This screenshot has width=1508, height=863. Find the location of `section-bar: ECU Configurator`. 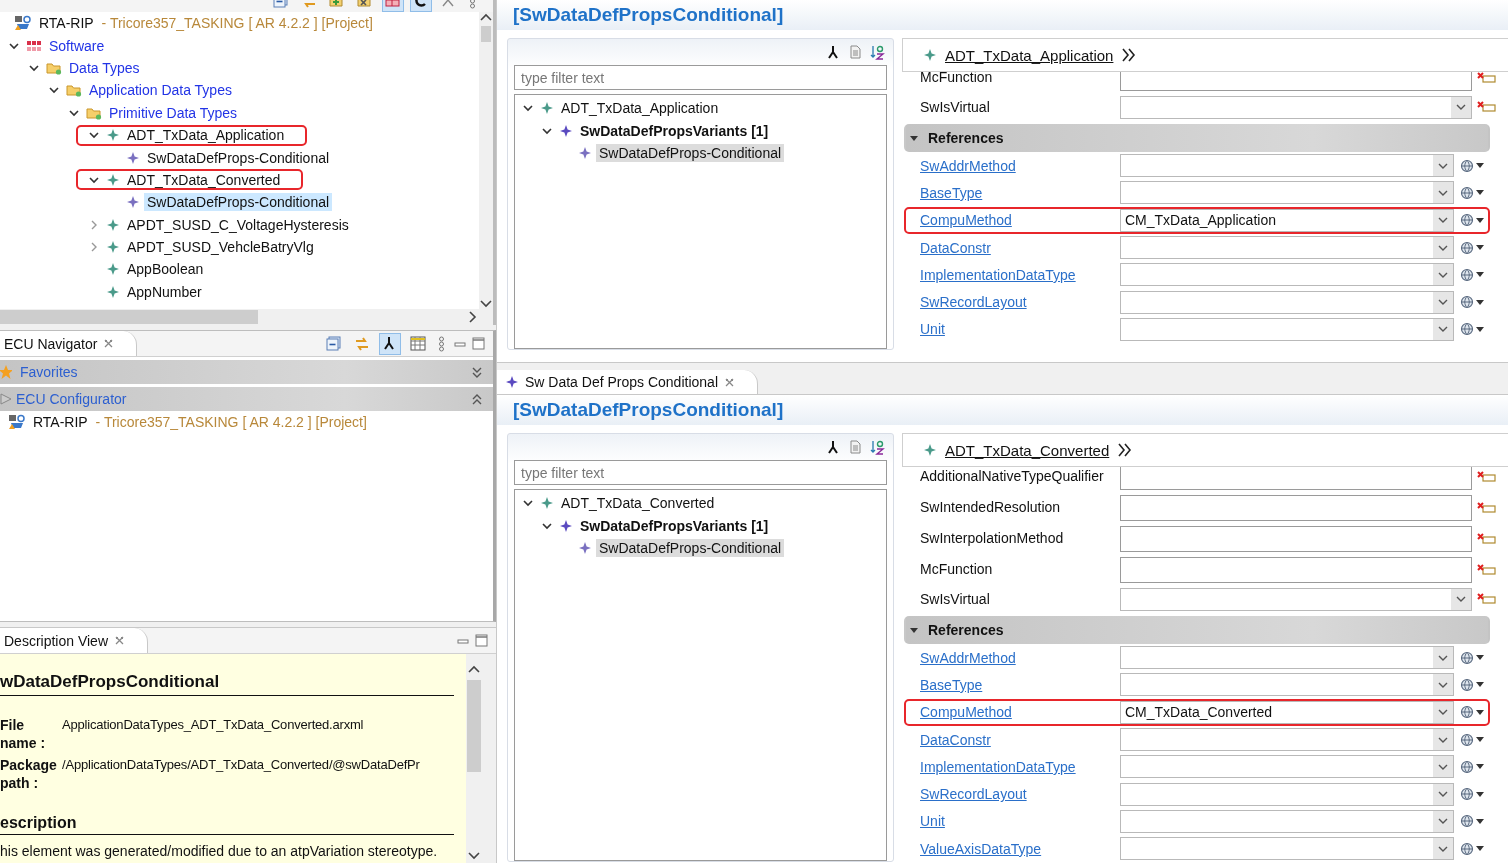

section-bar: ECU Configurator is located at coordinates (246, 399).